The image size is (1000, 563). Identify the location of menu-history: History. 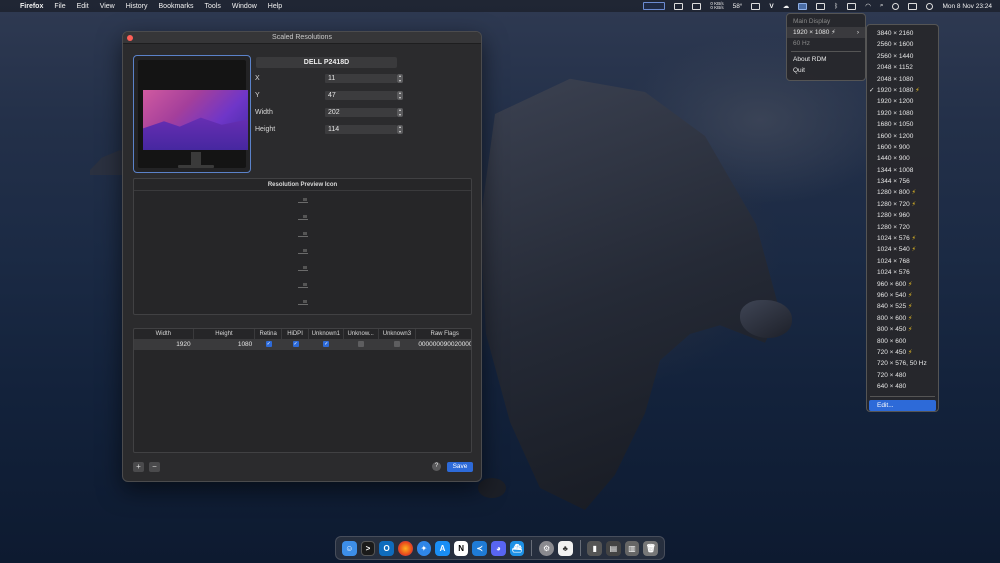
(137, 6).